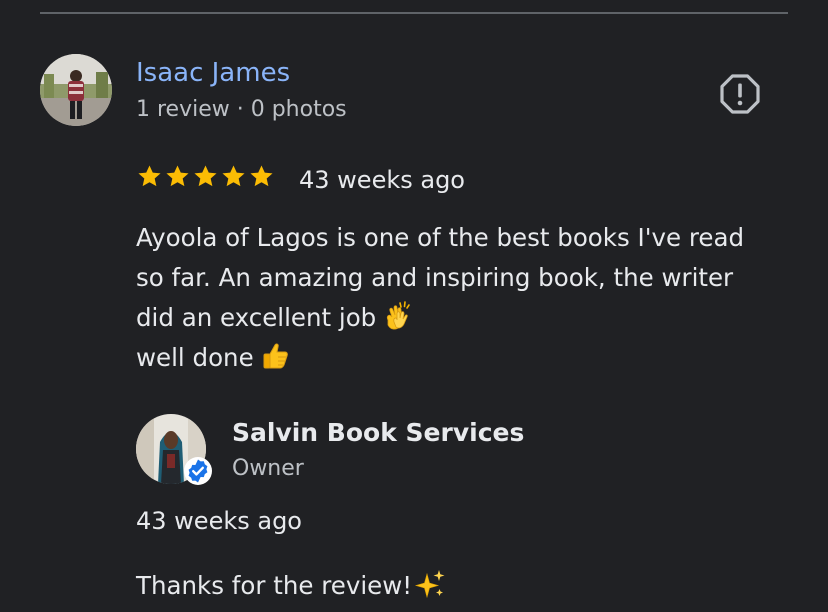  I want to click on review-text-line: did an excellent job, so click(466, 318).